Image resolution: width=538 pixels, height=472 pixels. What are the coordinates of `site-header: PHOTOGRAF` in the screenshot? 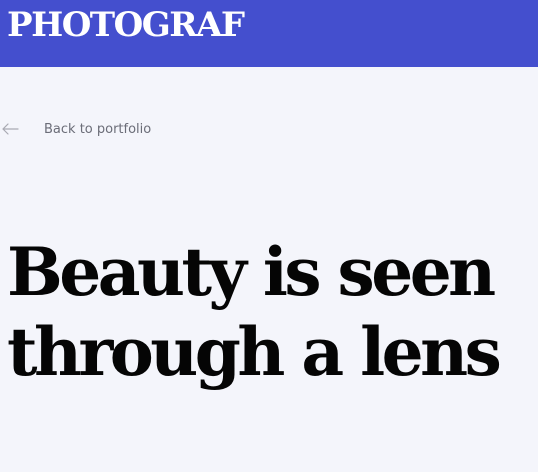 It's located at (269, 33).